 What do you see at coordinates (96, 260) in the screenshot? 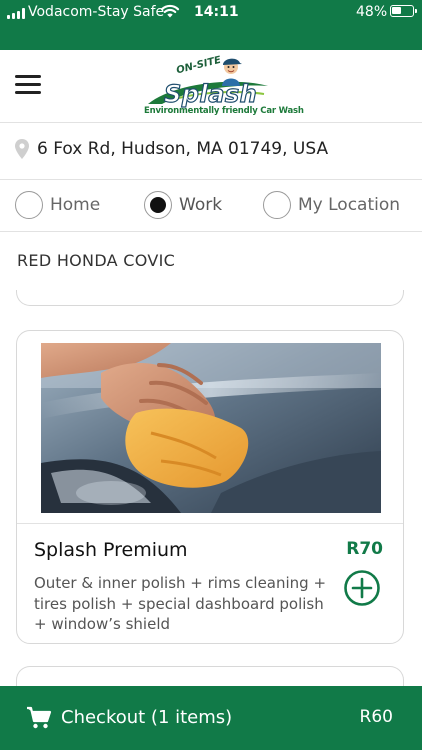
I see `vehicle-name: RED HONDA COVIC` at bounding box center [96, 260].